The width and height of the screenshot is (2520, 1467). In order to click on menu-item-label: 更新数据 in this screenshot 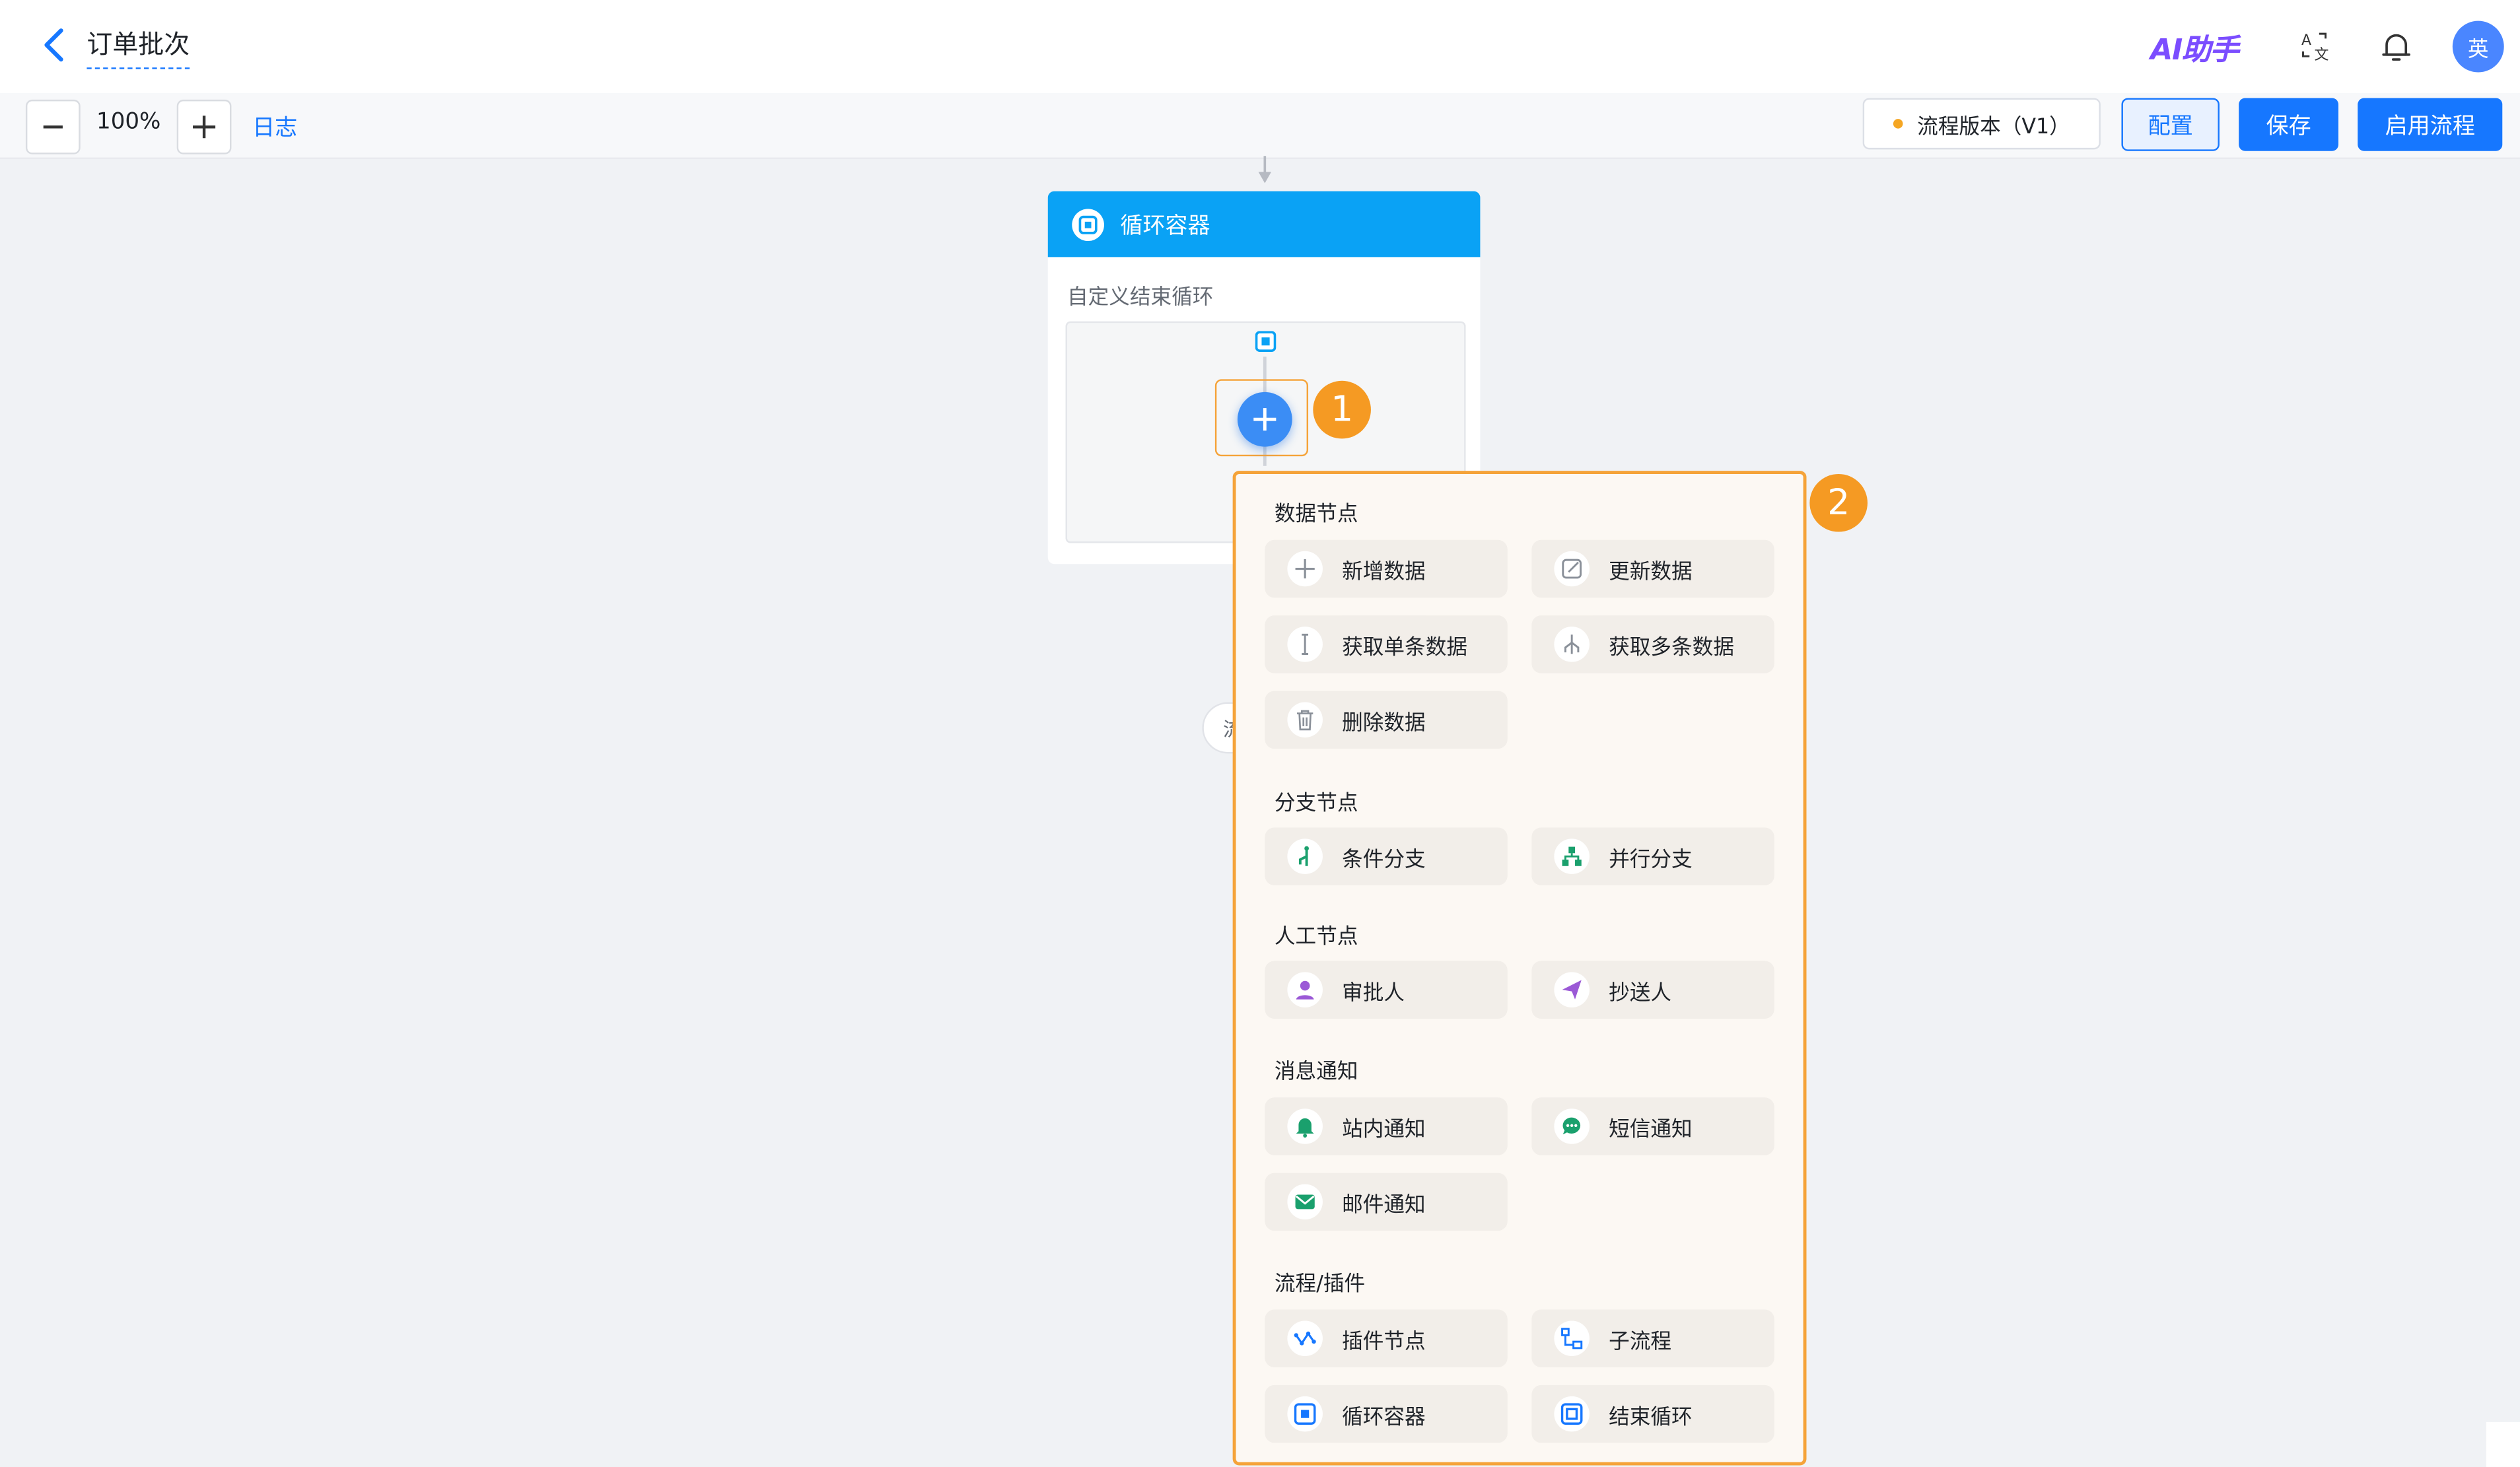, I will do `click(1651, 572)`.